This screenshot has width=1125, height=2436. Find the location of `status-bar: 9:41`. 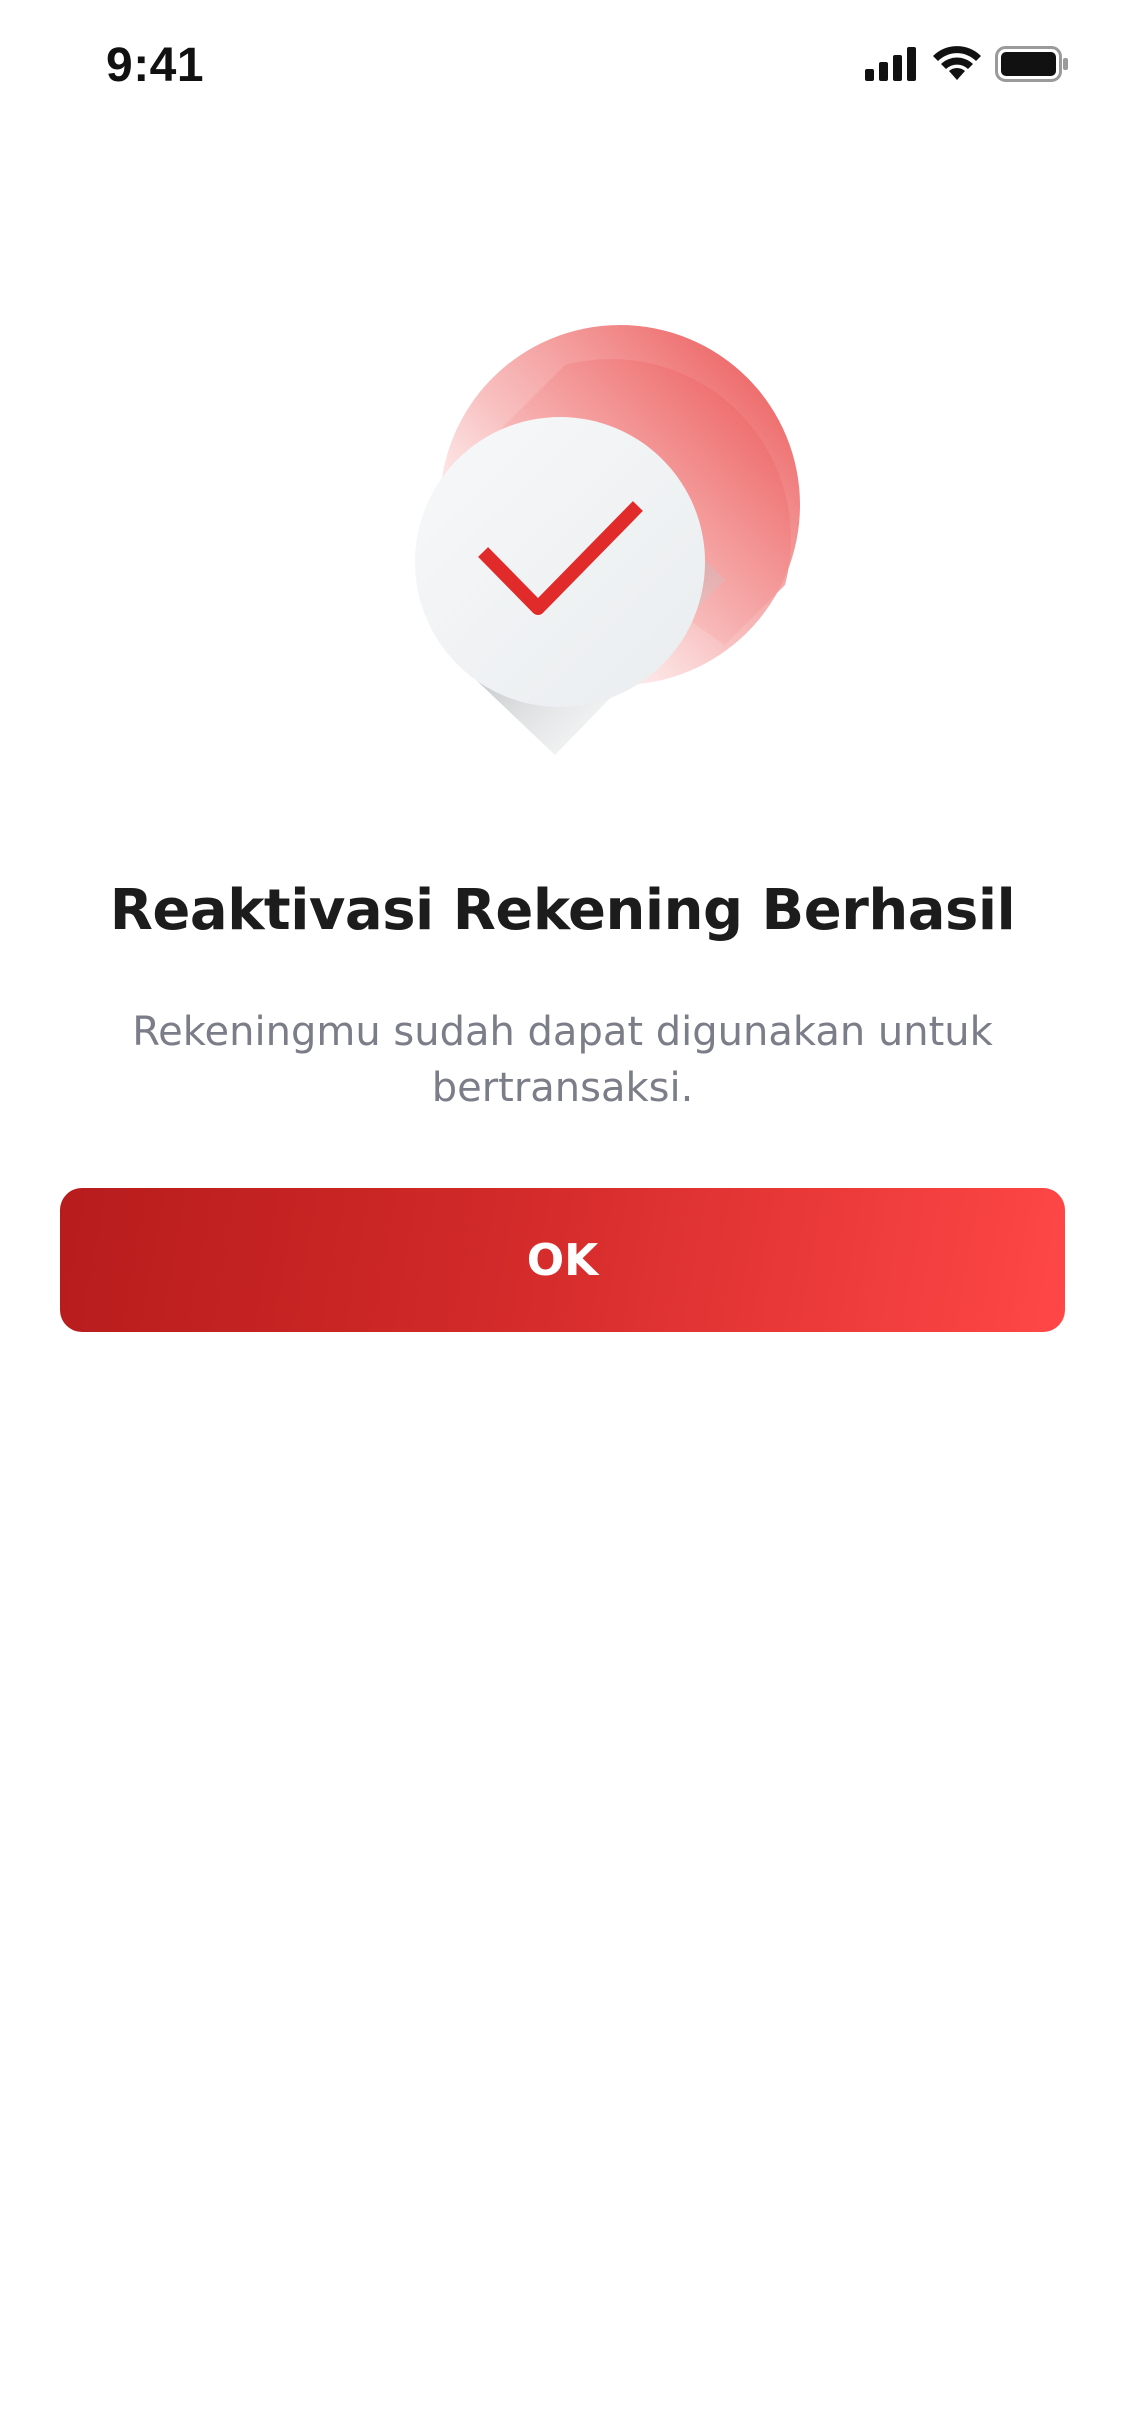

status-bar: 9:41 is located at coordinates (562, 66).